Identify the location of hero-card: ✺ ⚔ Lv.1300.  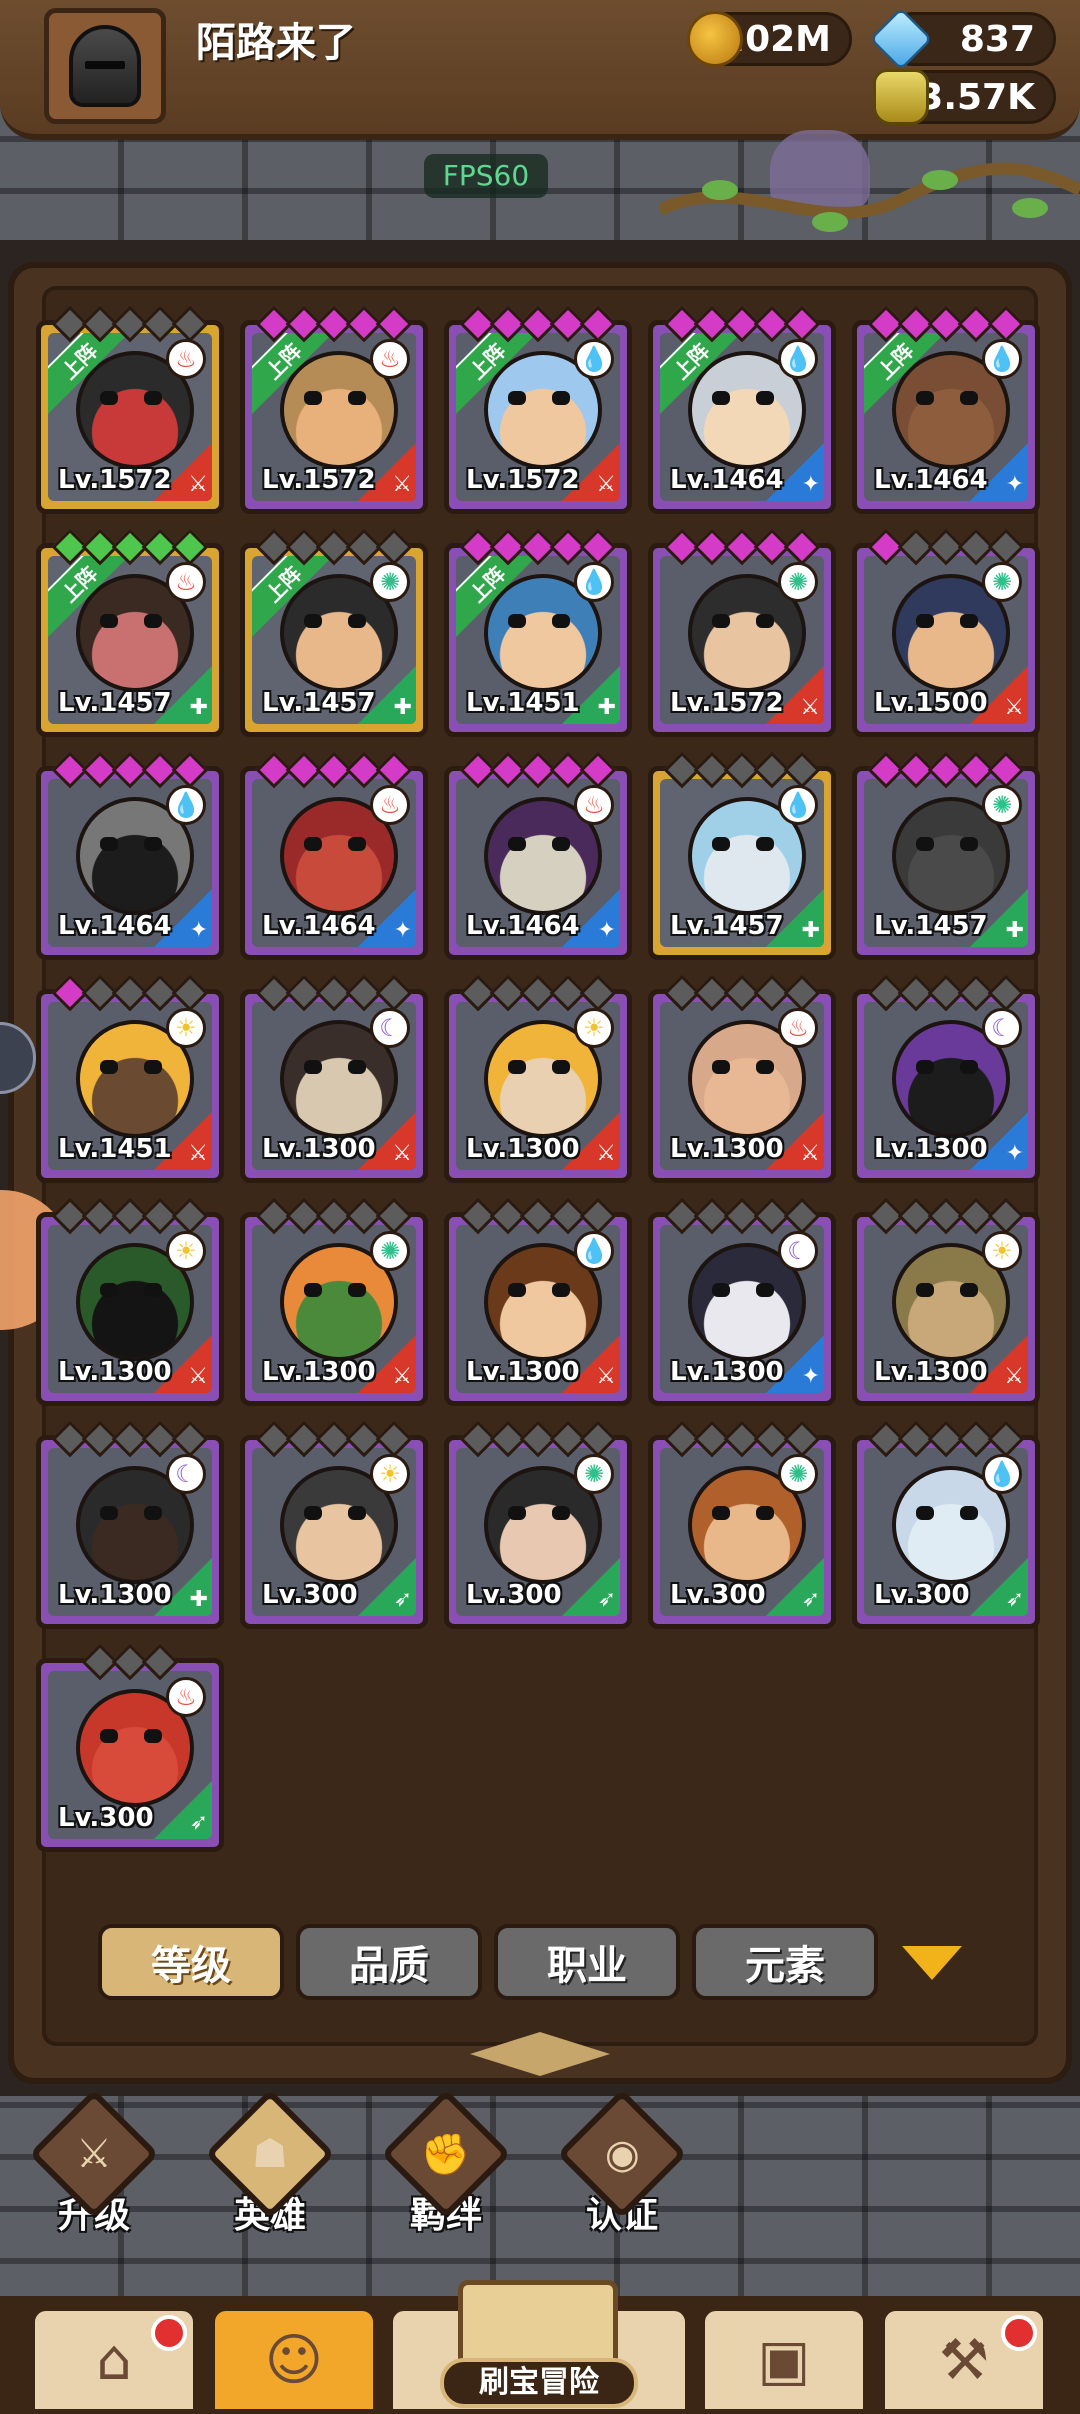
(334, 1301).